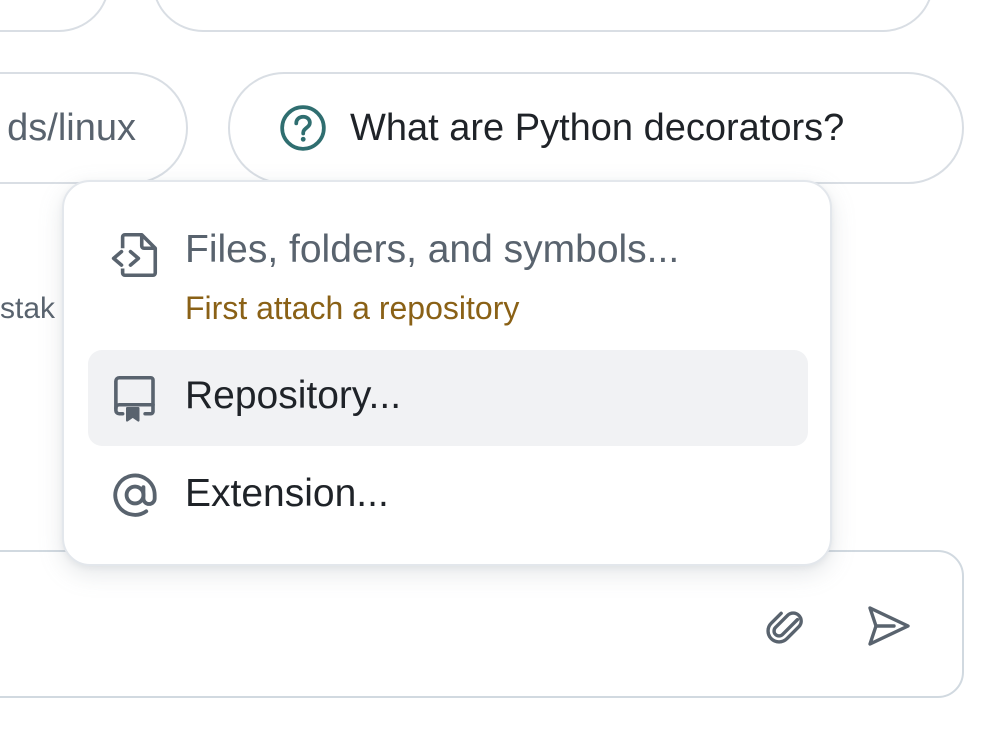 The image size is (988, 730). Describe the element at coordinates (543, 16) in the screenshot. I see `suggestion-pill-top-right` at that location.